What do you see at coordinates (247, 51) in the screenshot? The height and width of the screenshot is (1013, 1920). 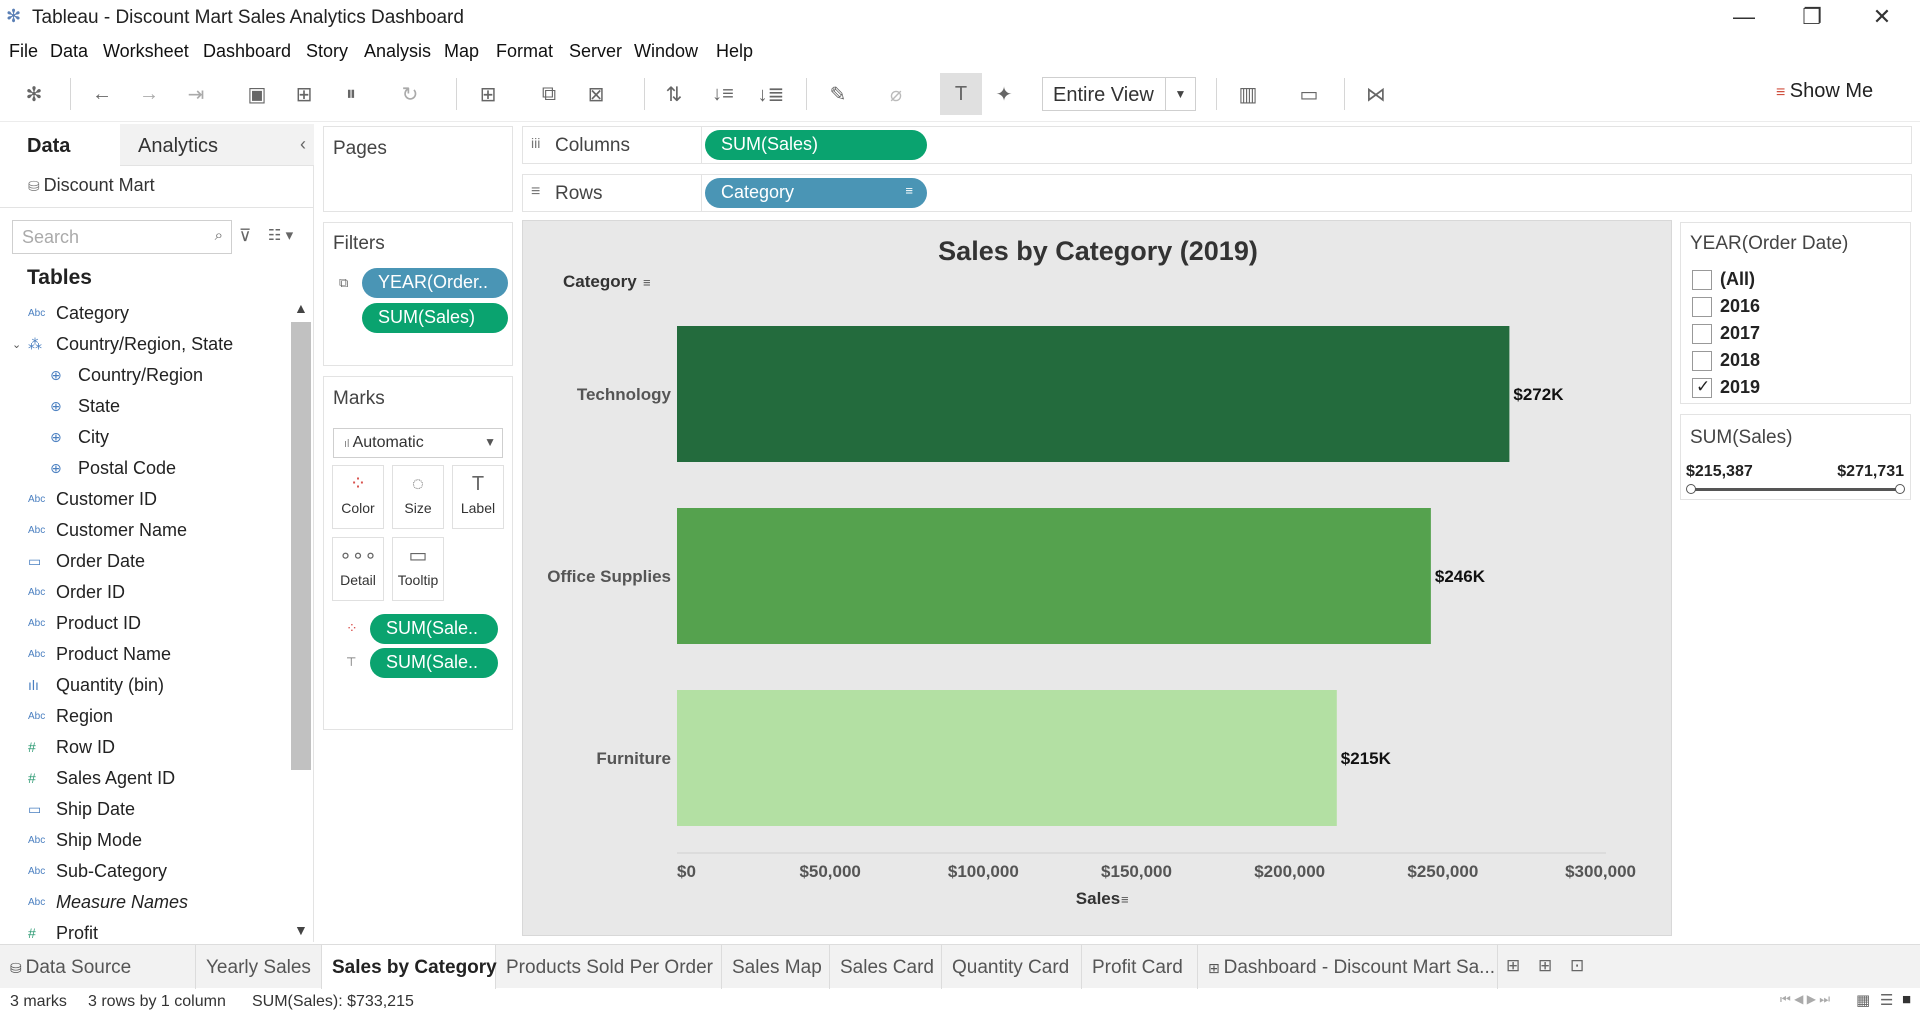 I see `menu-dashboard: Dashboard` at bounding box center [247, 51].